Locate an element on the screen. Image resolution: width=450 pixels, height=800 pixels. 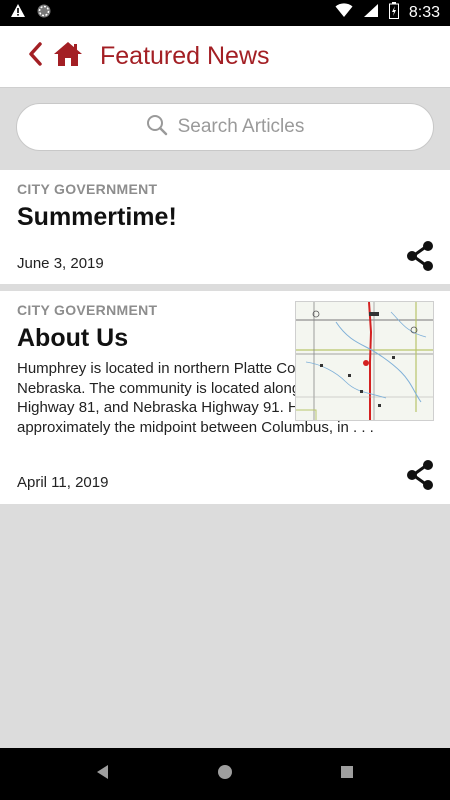
nav-home-button is located at coordinates (225, 774).